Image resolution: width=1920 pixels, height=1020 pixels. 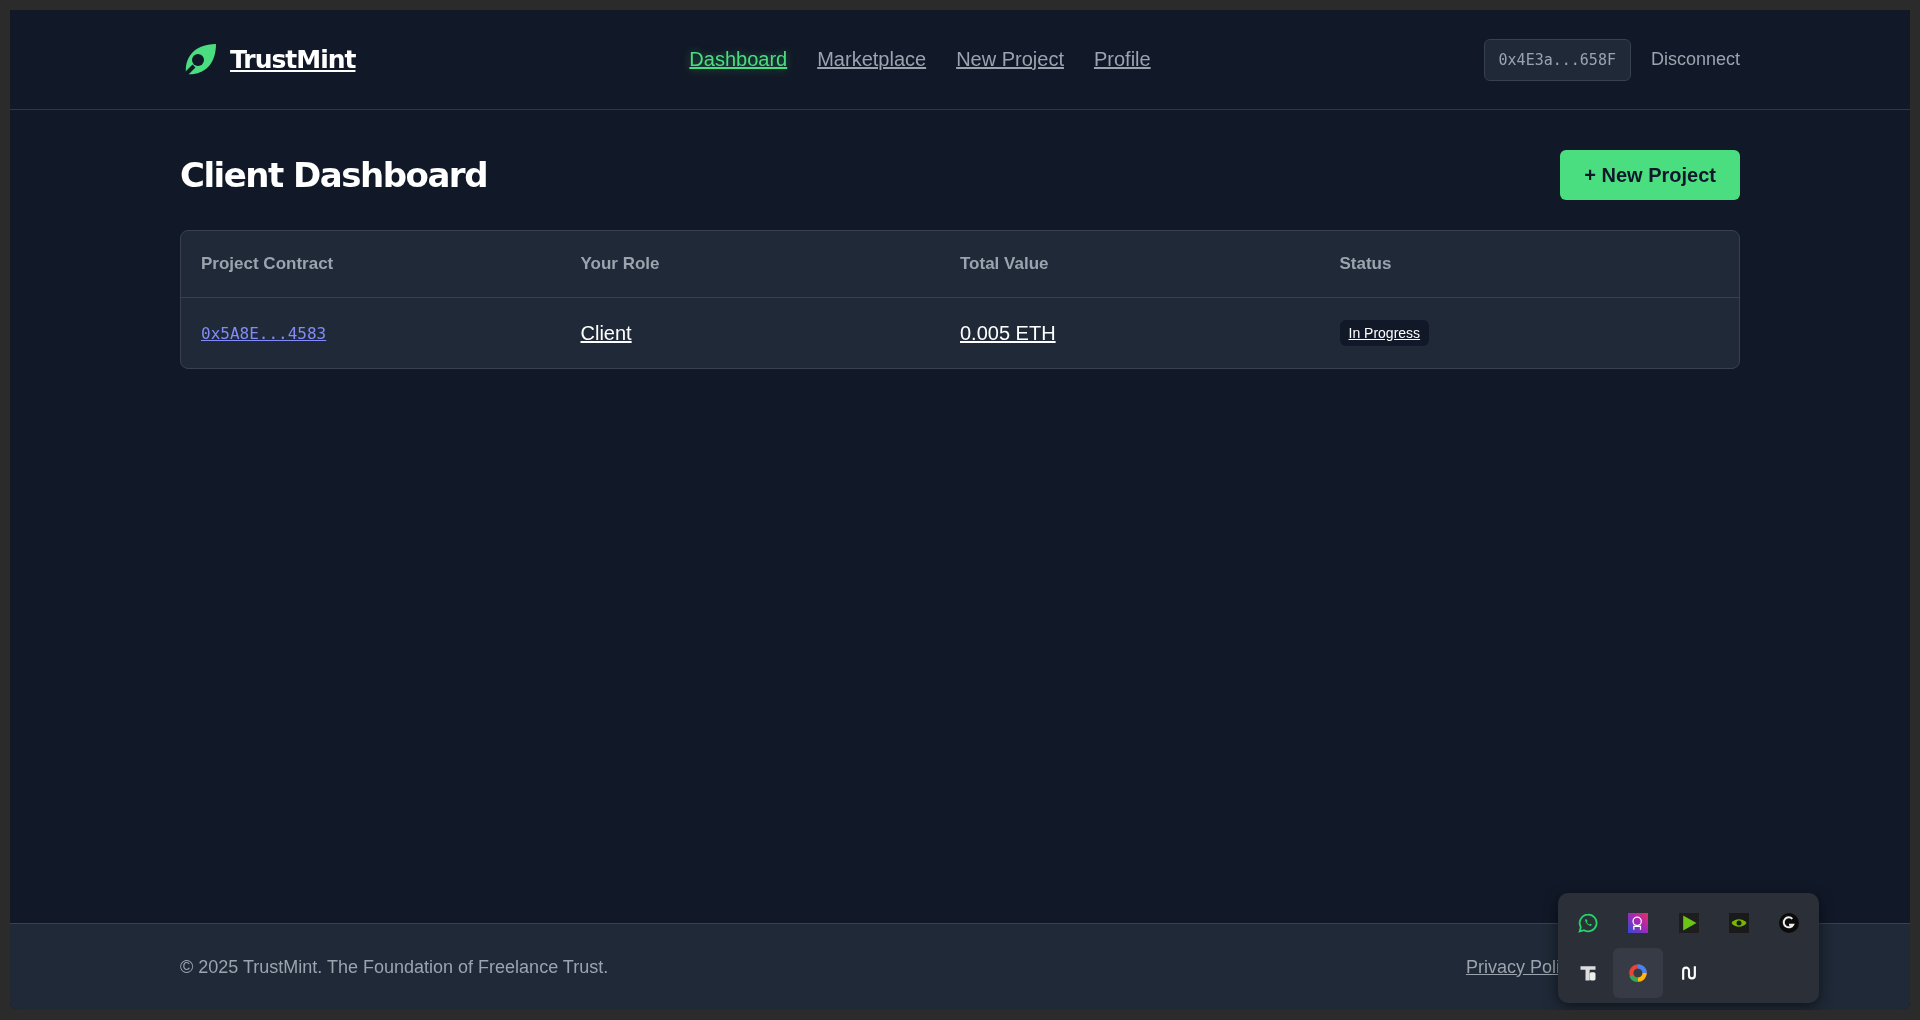 What do you see at coordinates (620, 264) in the screenshot?
I see `column-header: Your Role` at bounding box center [620, 264].